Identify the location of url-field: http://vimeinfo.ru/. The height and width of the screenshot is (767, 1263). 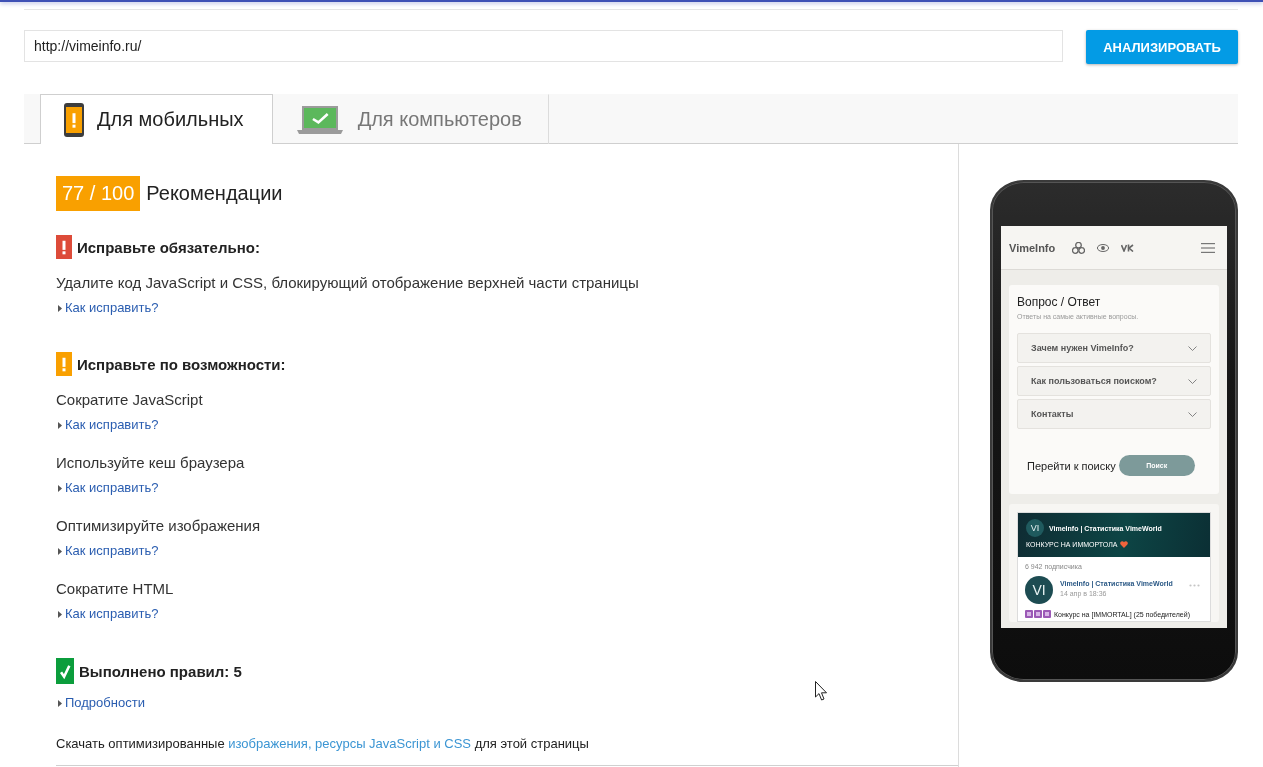
(543, 46).